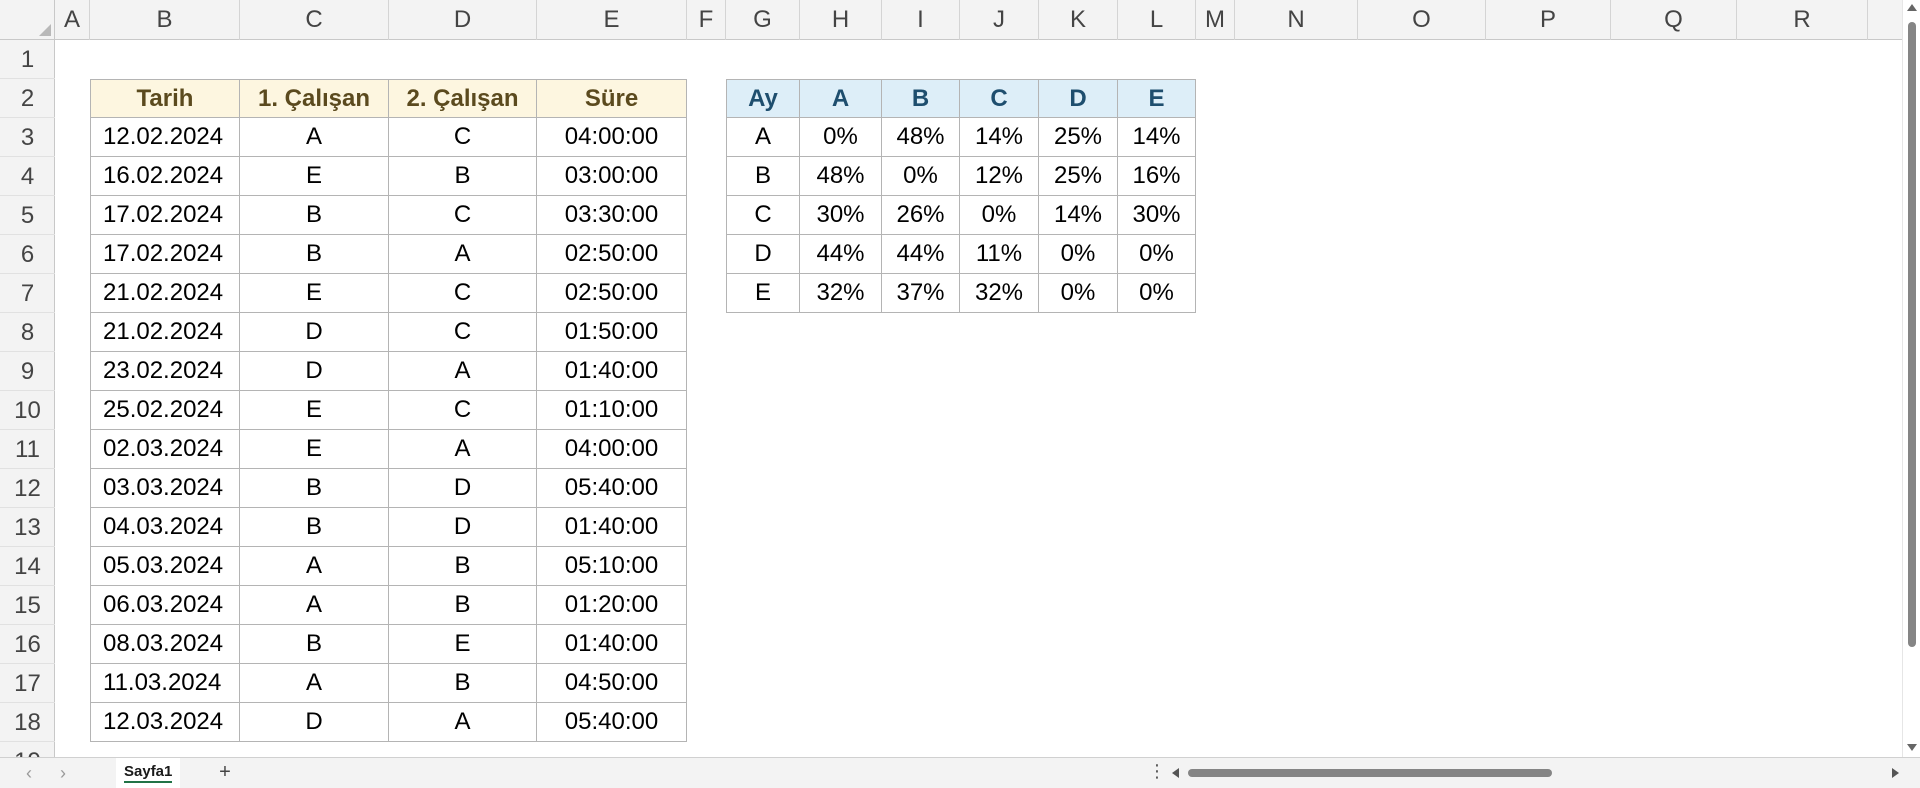 The width and height of the screenshot is (1920, 788). What do you see at coordinates (612, 137) in the screenshot?
I see `table1-cell: 04:00:00` at bounding box center [612, 137].